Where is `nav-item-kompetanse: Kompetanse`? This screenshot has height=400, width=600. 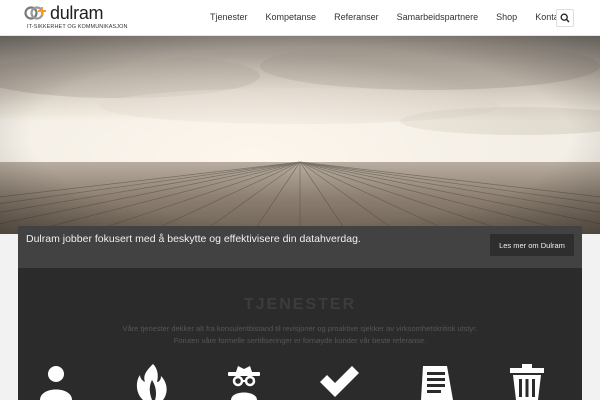 nav-item-kompetanse: Kompetanse is located at coordinates (291, 17).